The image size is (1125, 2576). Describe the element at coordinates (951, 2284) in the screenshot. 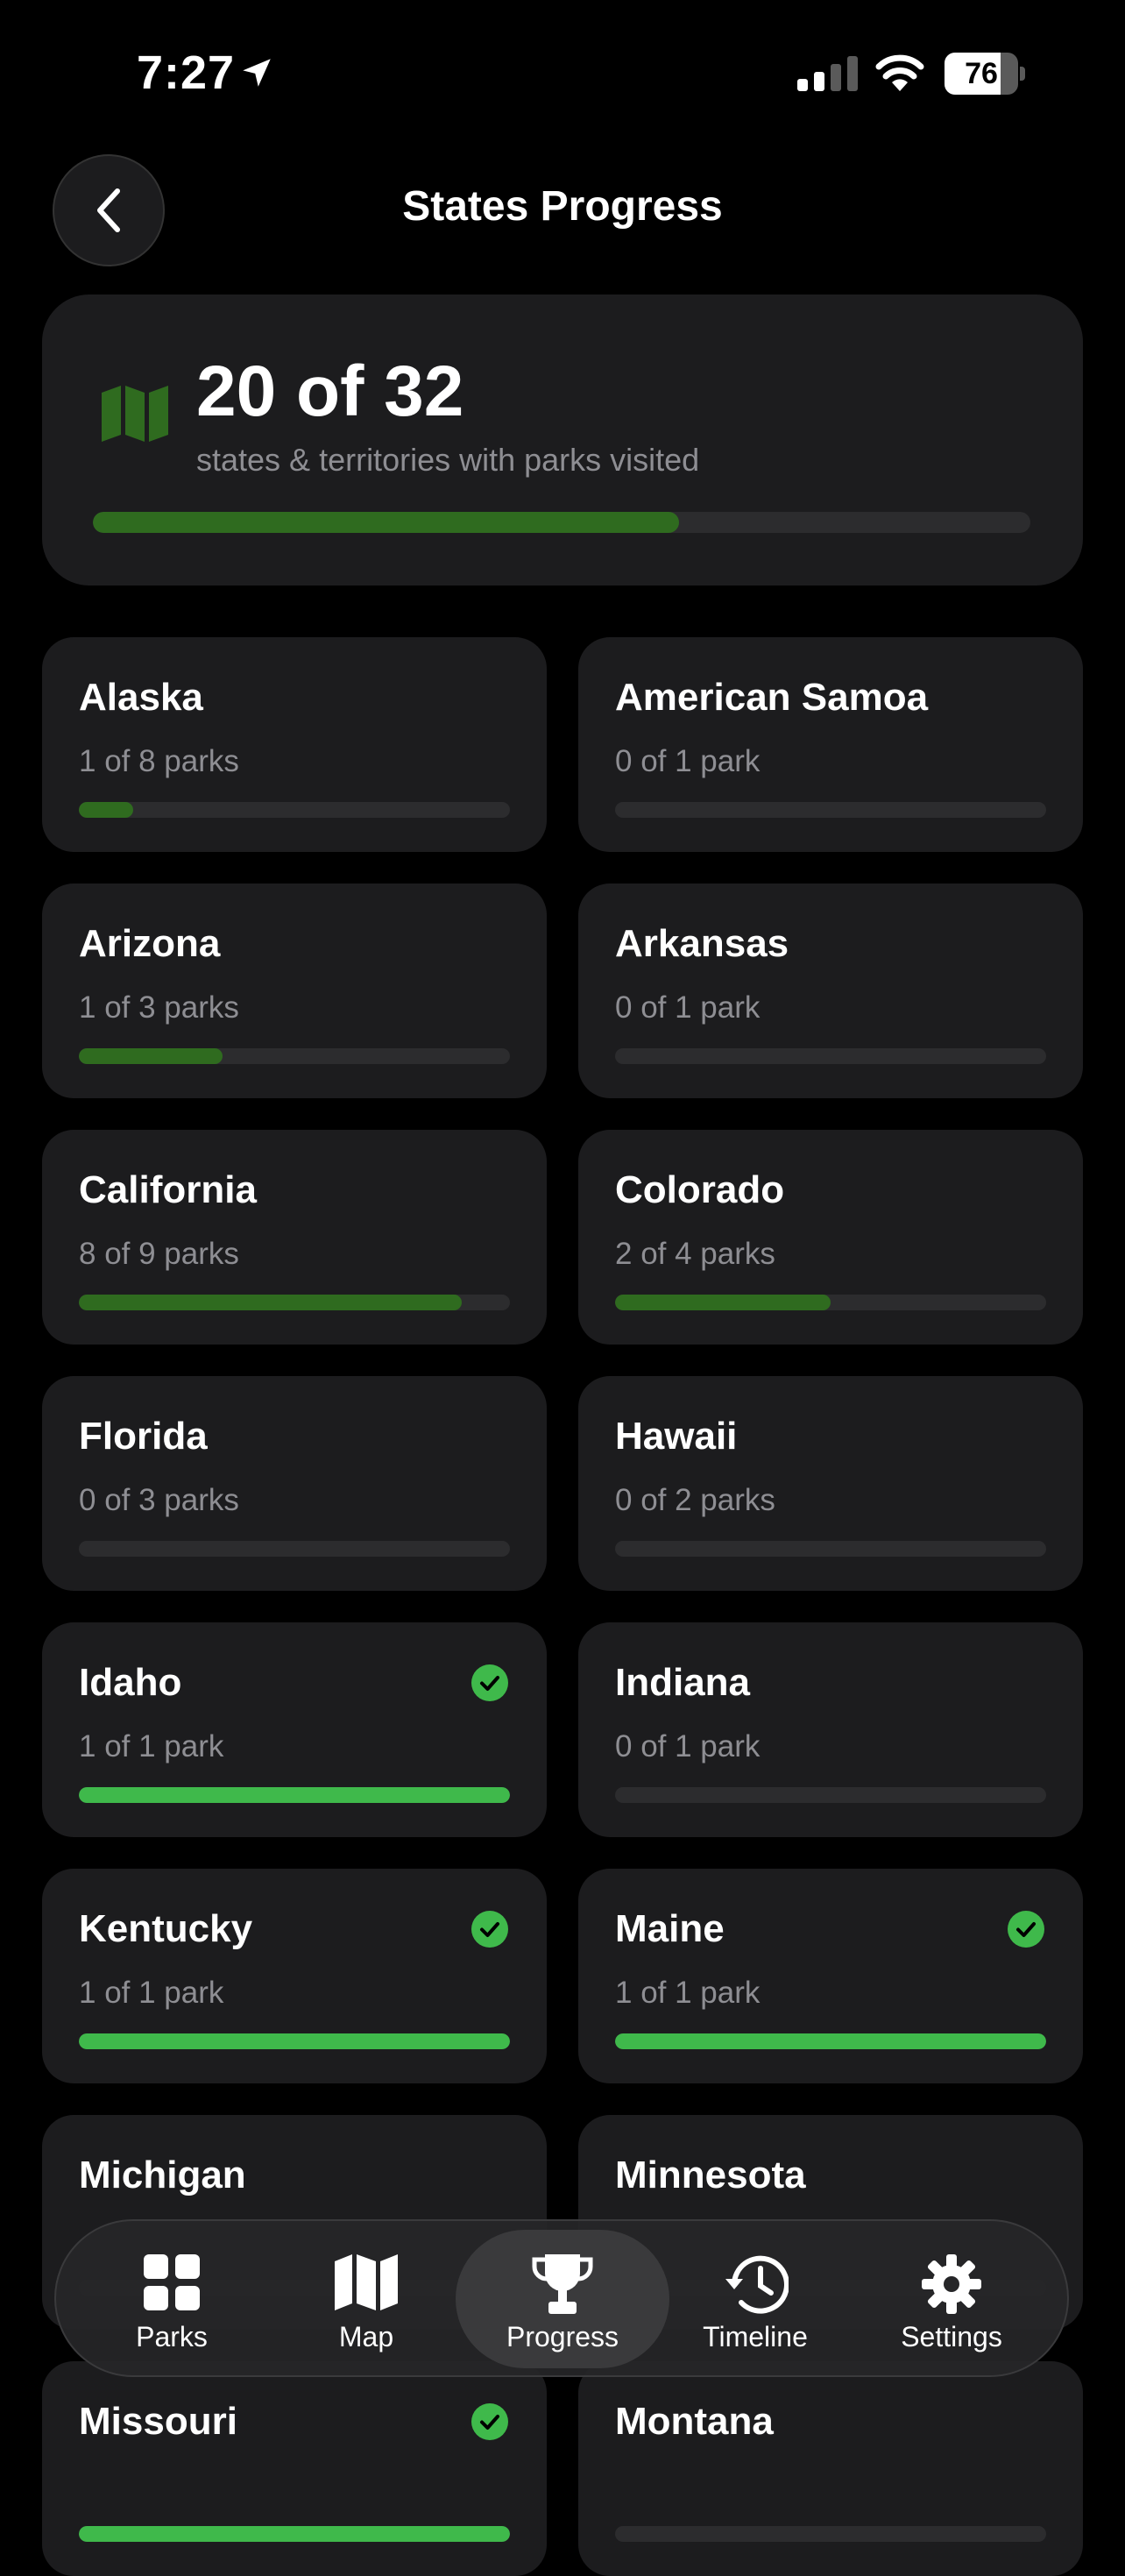

I see `gear-icon` at that location.